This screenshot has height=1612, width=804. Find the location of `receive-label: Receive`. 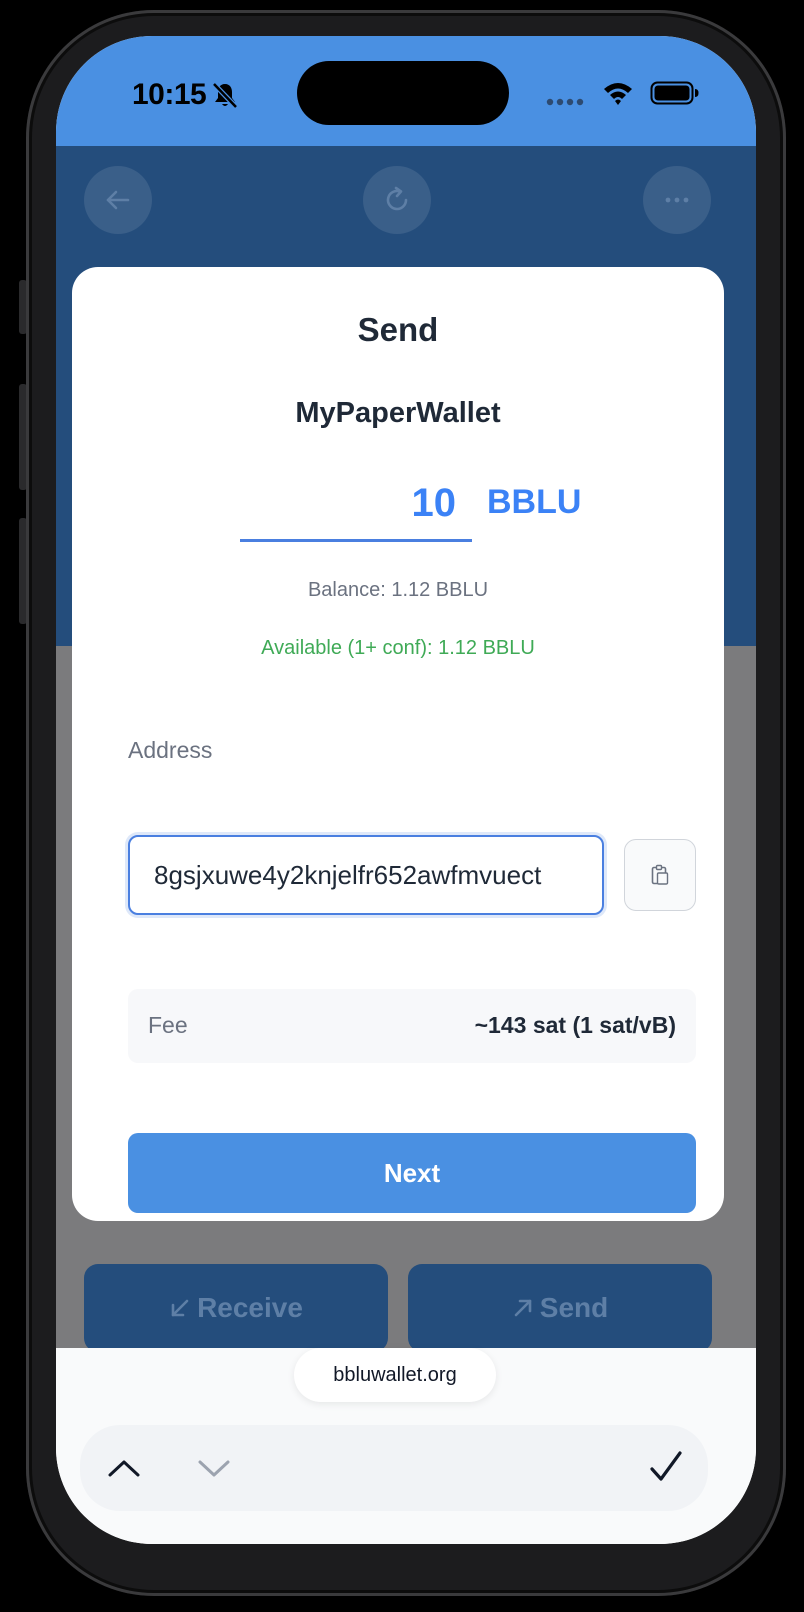

receive-label: Receive is located at coordinates (250, 1307).